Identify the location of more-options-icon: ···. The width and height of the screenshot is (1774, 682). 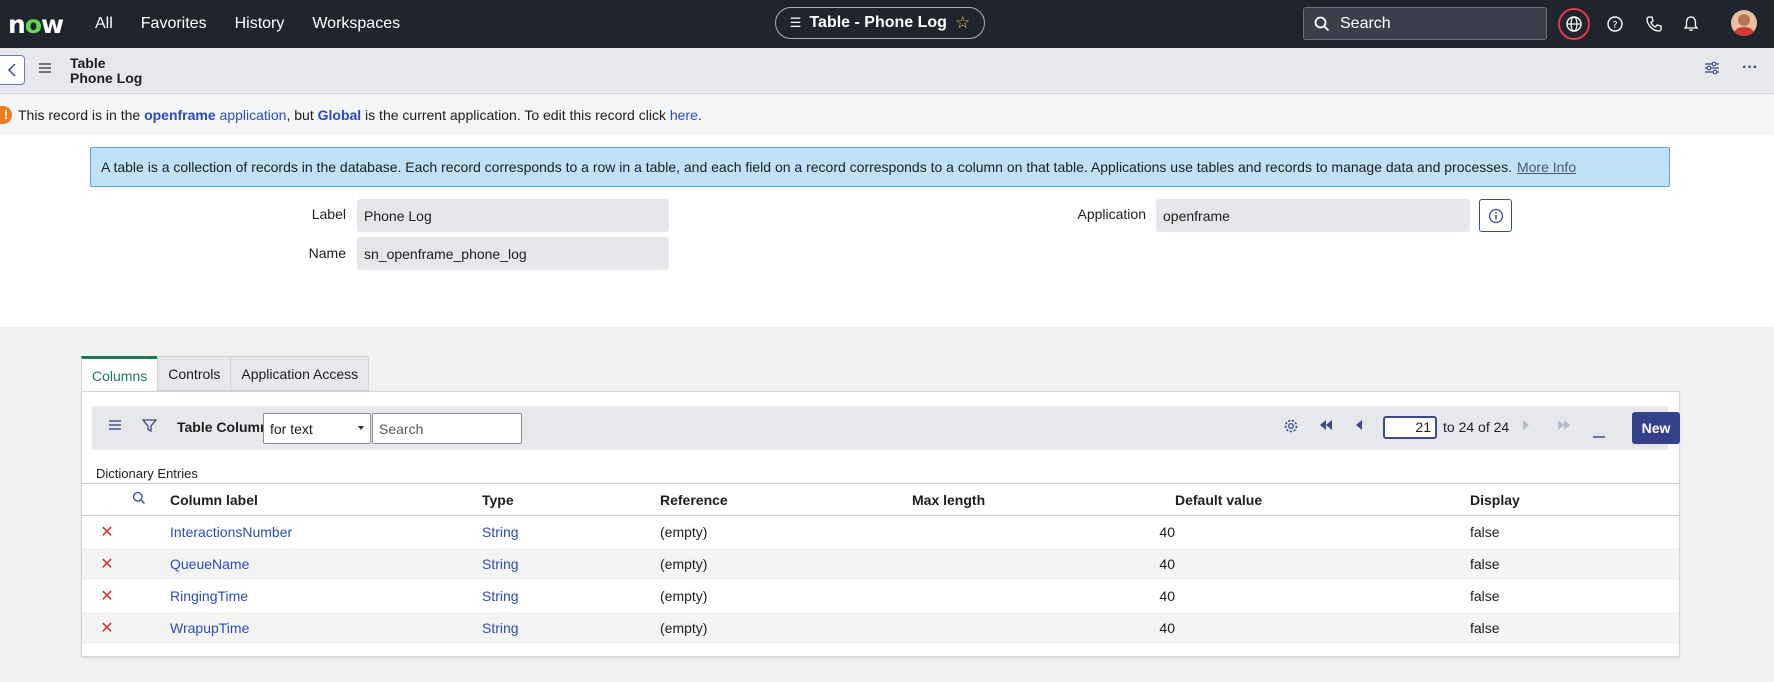
(1750, 68).